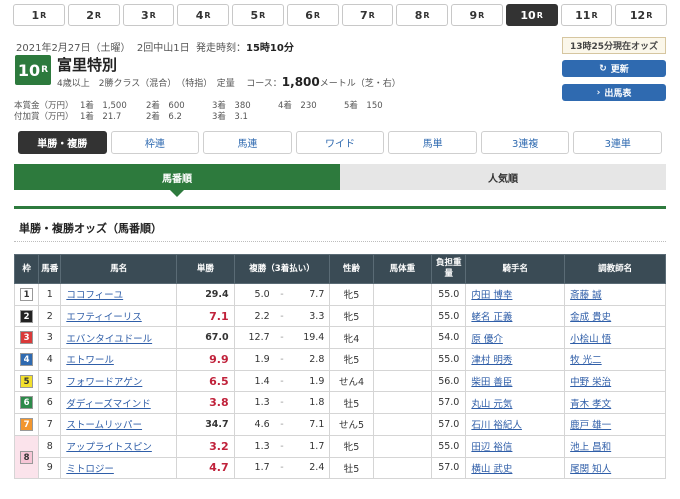 The height and width of the screenshot is (499, 680). What do you see at coordinates (402, 269) in the screenshot?
I see `column-header: 馬体重` at bounding box center [402, 269].